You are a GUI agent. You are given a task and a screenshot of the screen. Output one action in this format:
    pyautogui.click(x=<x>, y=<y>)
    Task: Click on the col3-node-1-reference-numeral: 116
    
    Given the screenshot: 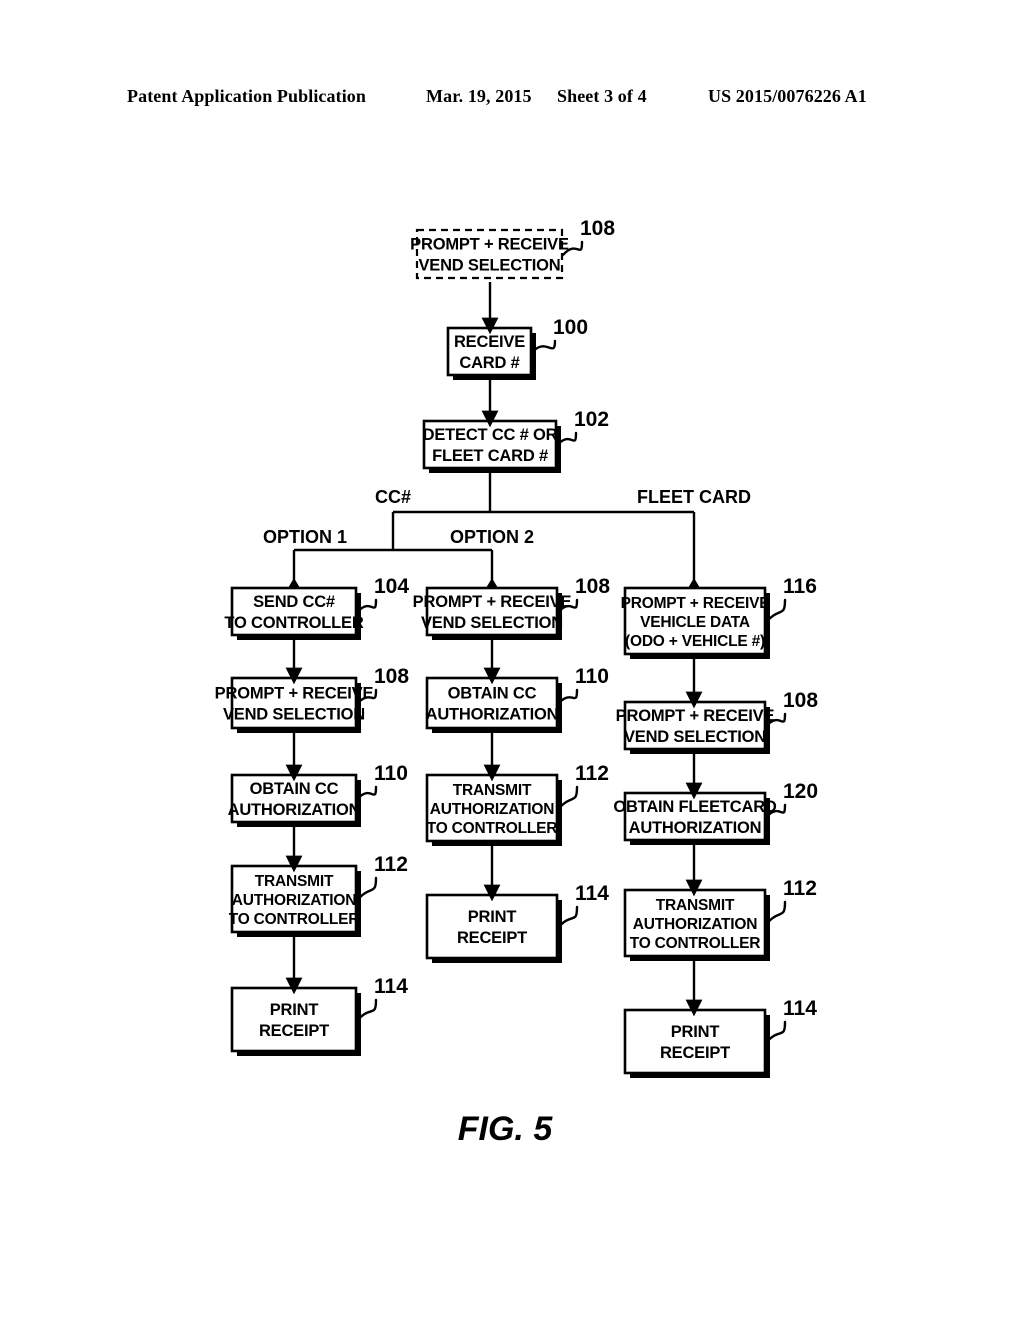 What is the action you would take?
    pyautogui.click(x=800, y=586)
    